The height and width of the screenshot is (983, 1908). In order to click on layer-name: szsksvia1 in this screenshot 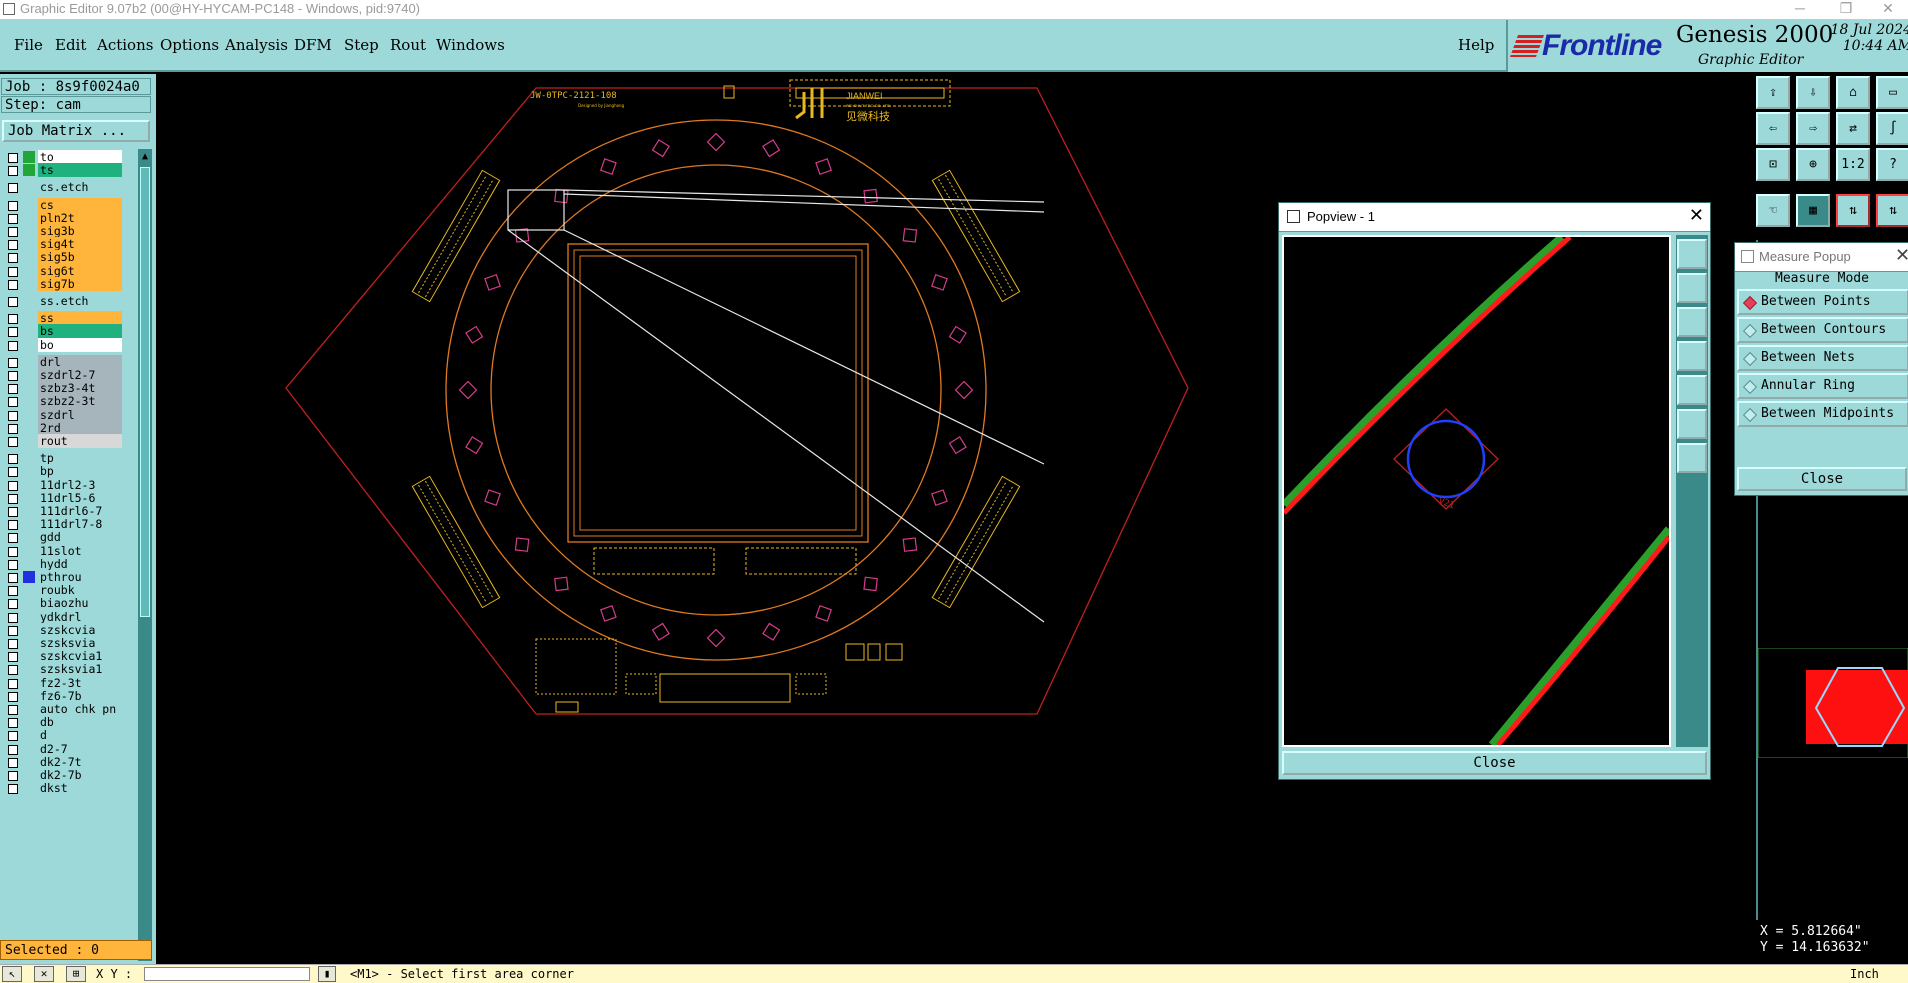, I will do `click(80, 669)`.